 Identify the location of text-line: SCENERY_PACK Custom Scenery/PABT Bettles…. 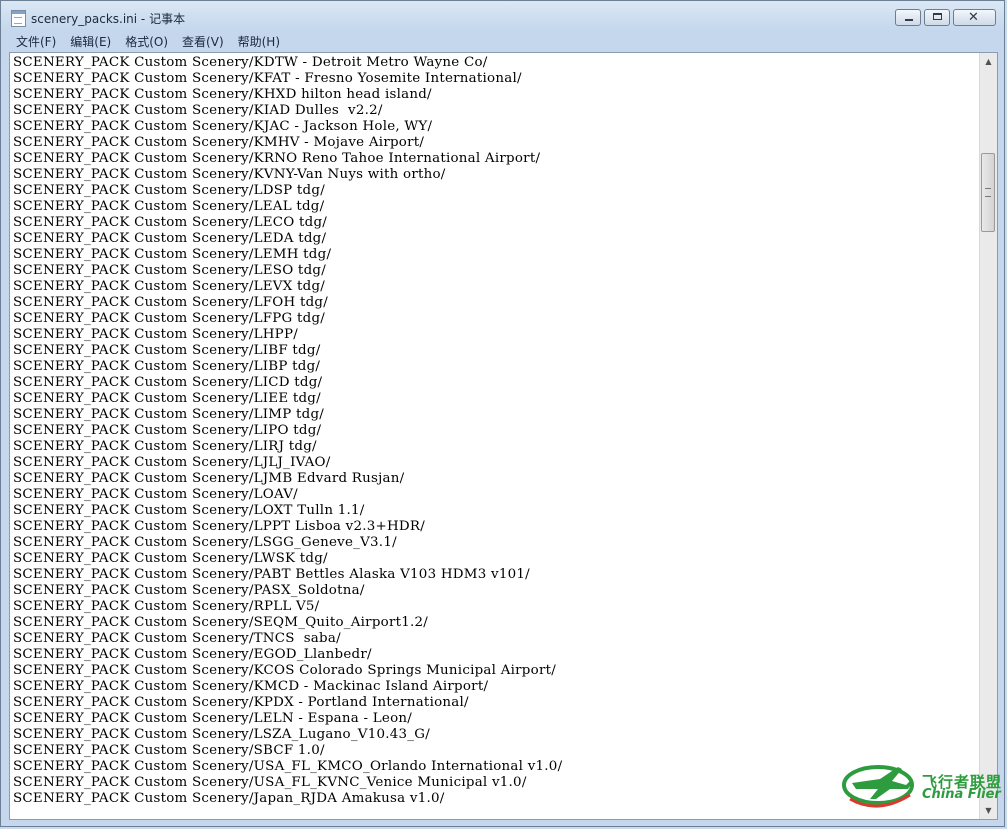
(271, 574).